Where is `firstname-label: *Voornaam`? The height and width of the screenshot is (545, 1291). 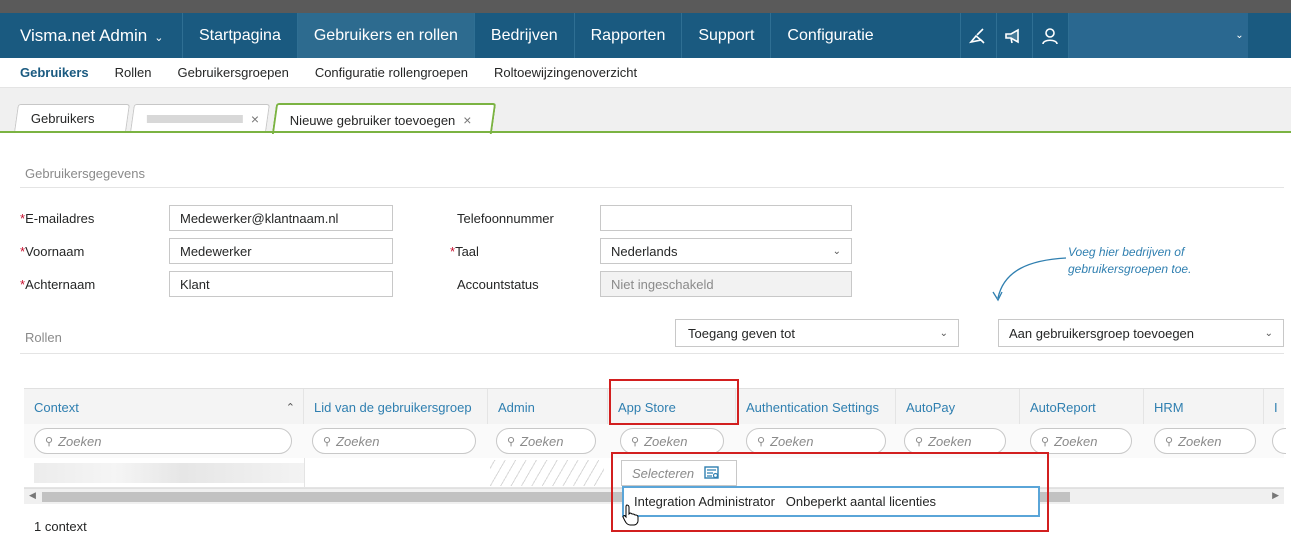 firstname-label: *Voornaam is located at coordinates (52, 251).